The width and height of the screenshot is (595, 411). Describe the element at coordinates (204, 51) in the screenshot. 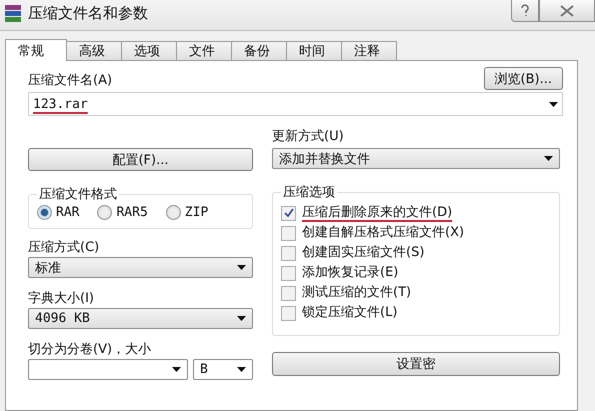

I see `tab: 文件` at that location.